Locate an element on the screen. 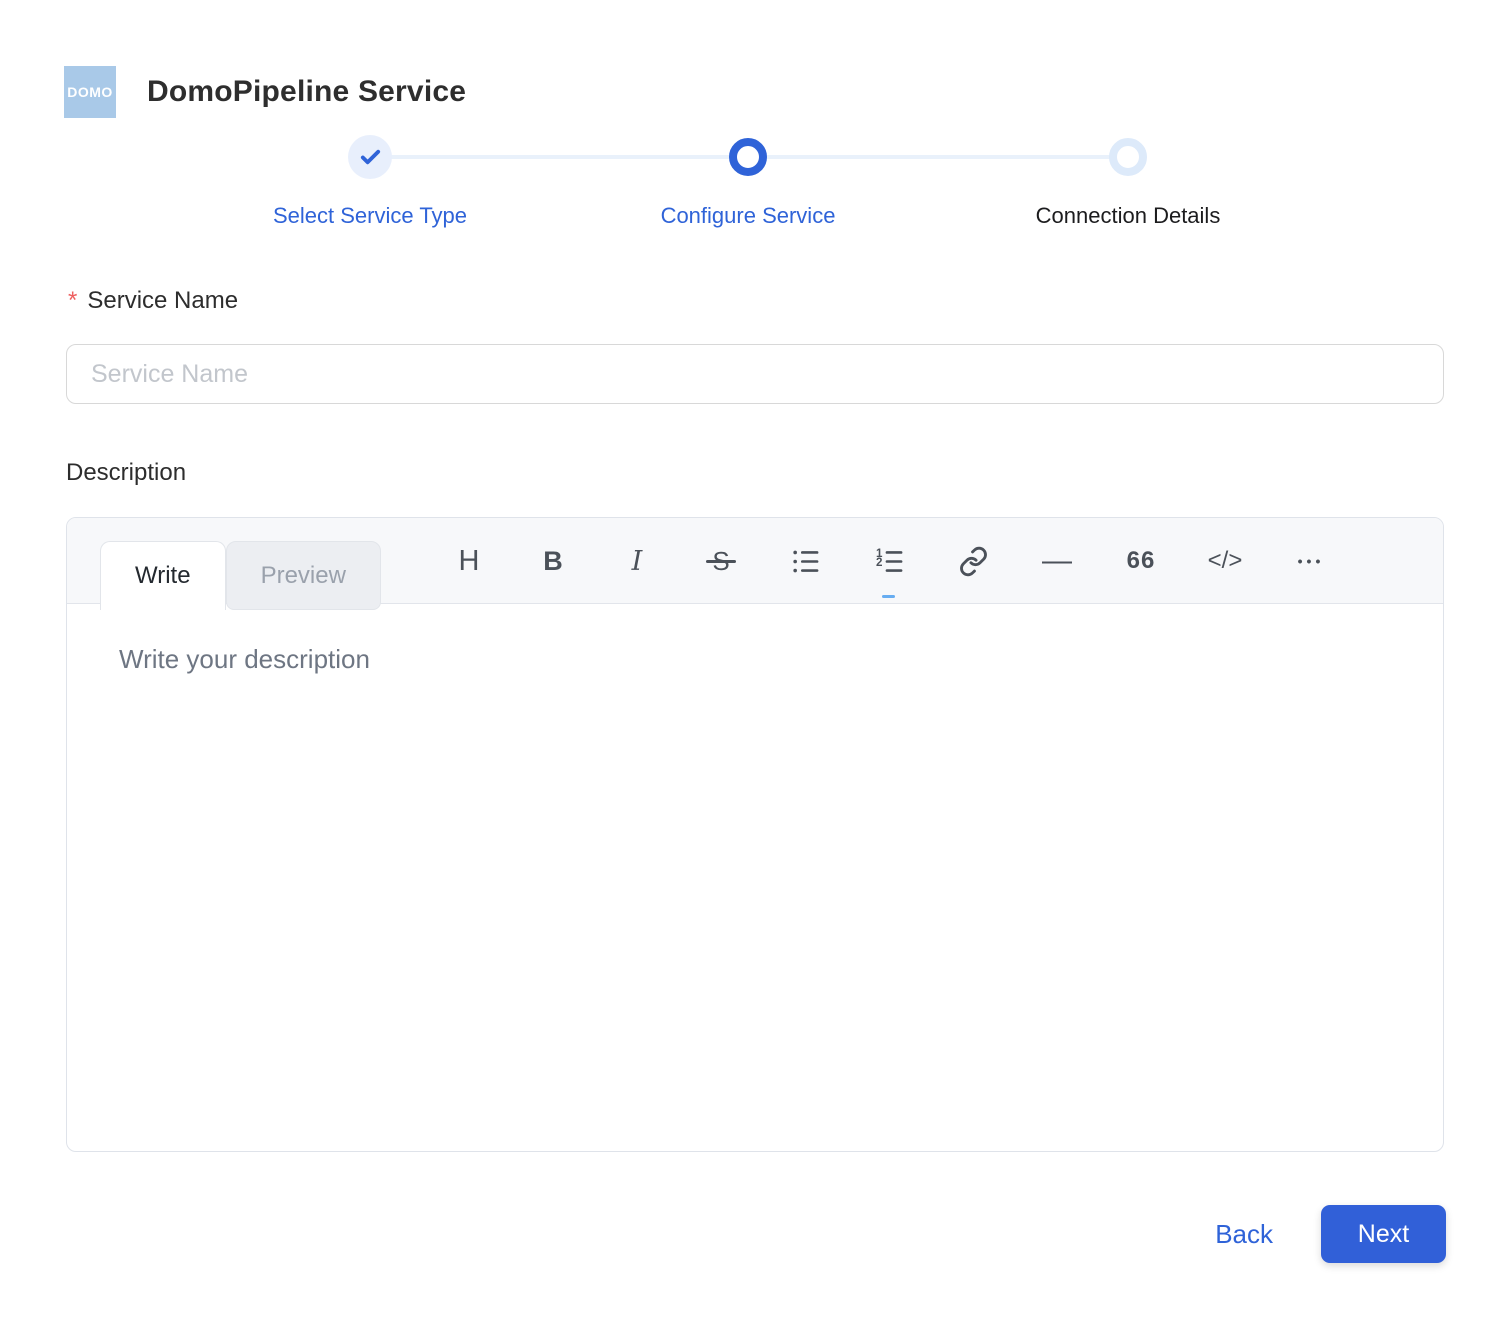 This screenshot has width=1506, height=1330. italic-icon: I is located at coordinates (637, 561).